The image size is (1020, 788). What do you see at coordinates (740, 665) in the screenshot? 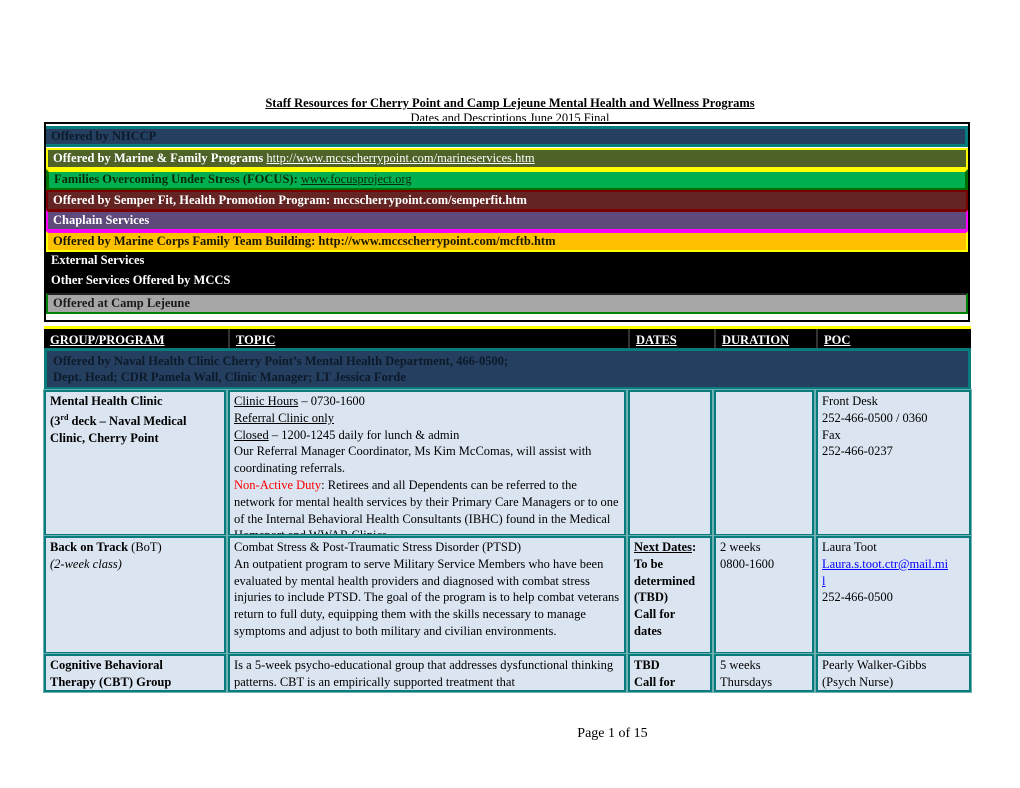
I see `duration-line: 5 weeks` at bounding box center [740, 665].